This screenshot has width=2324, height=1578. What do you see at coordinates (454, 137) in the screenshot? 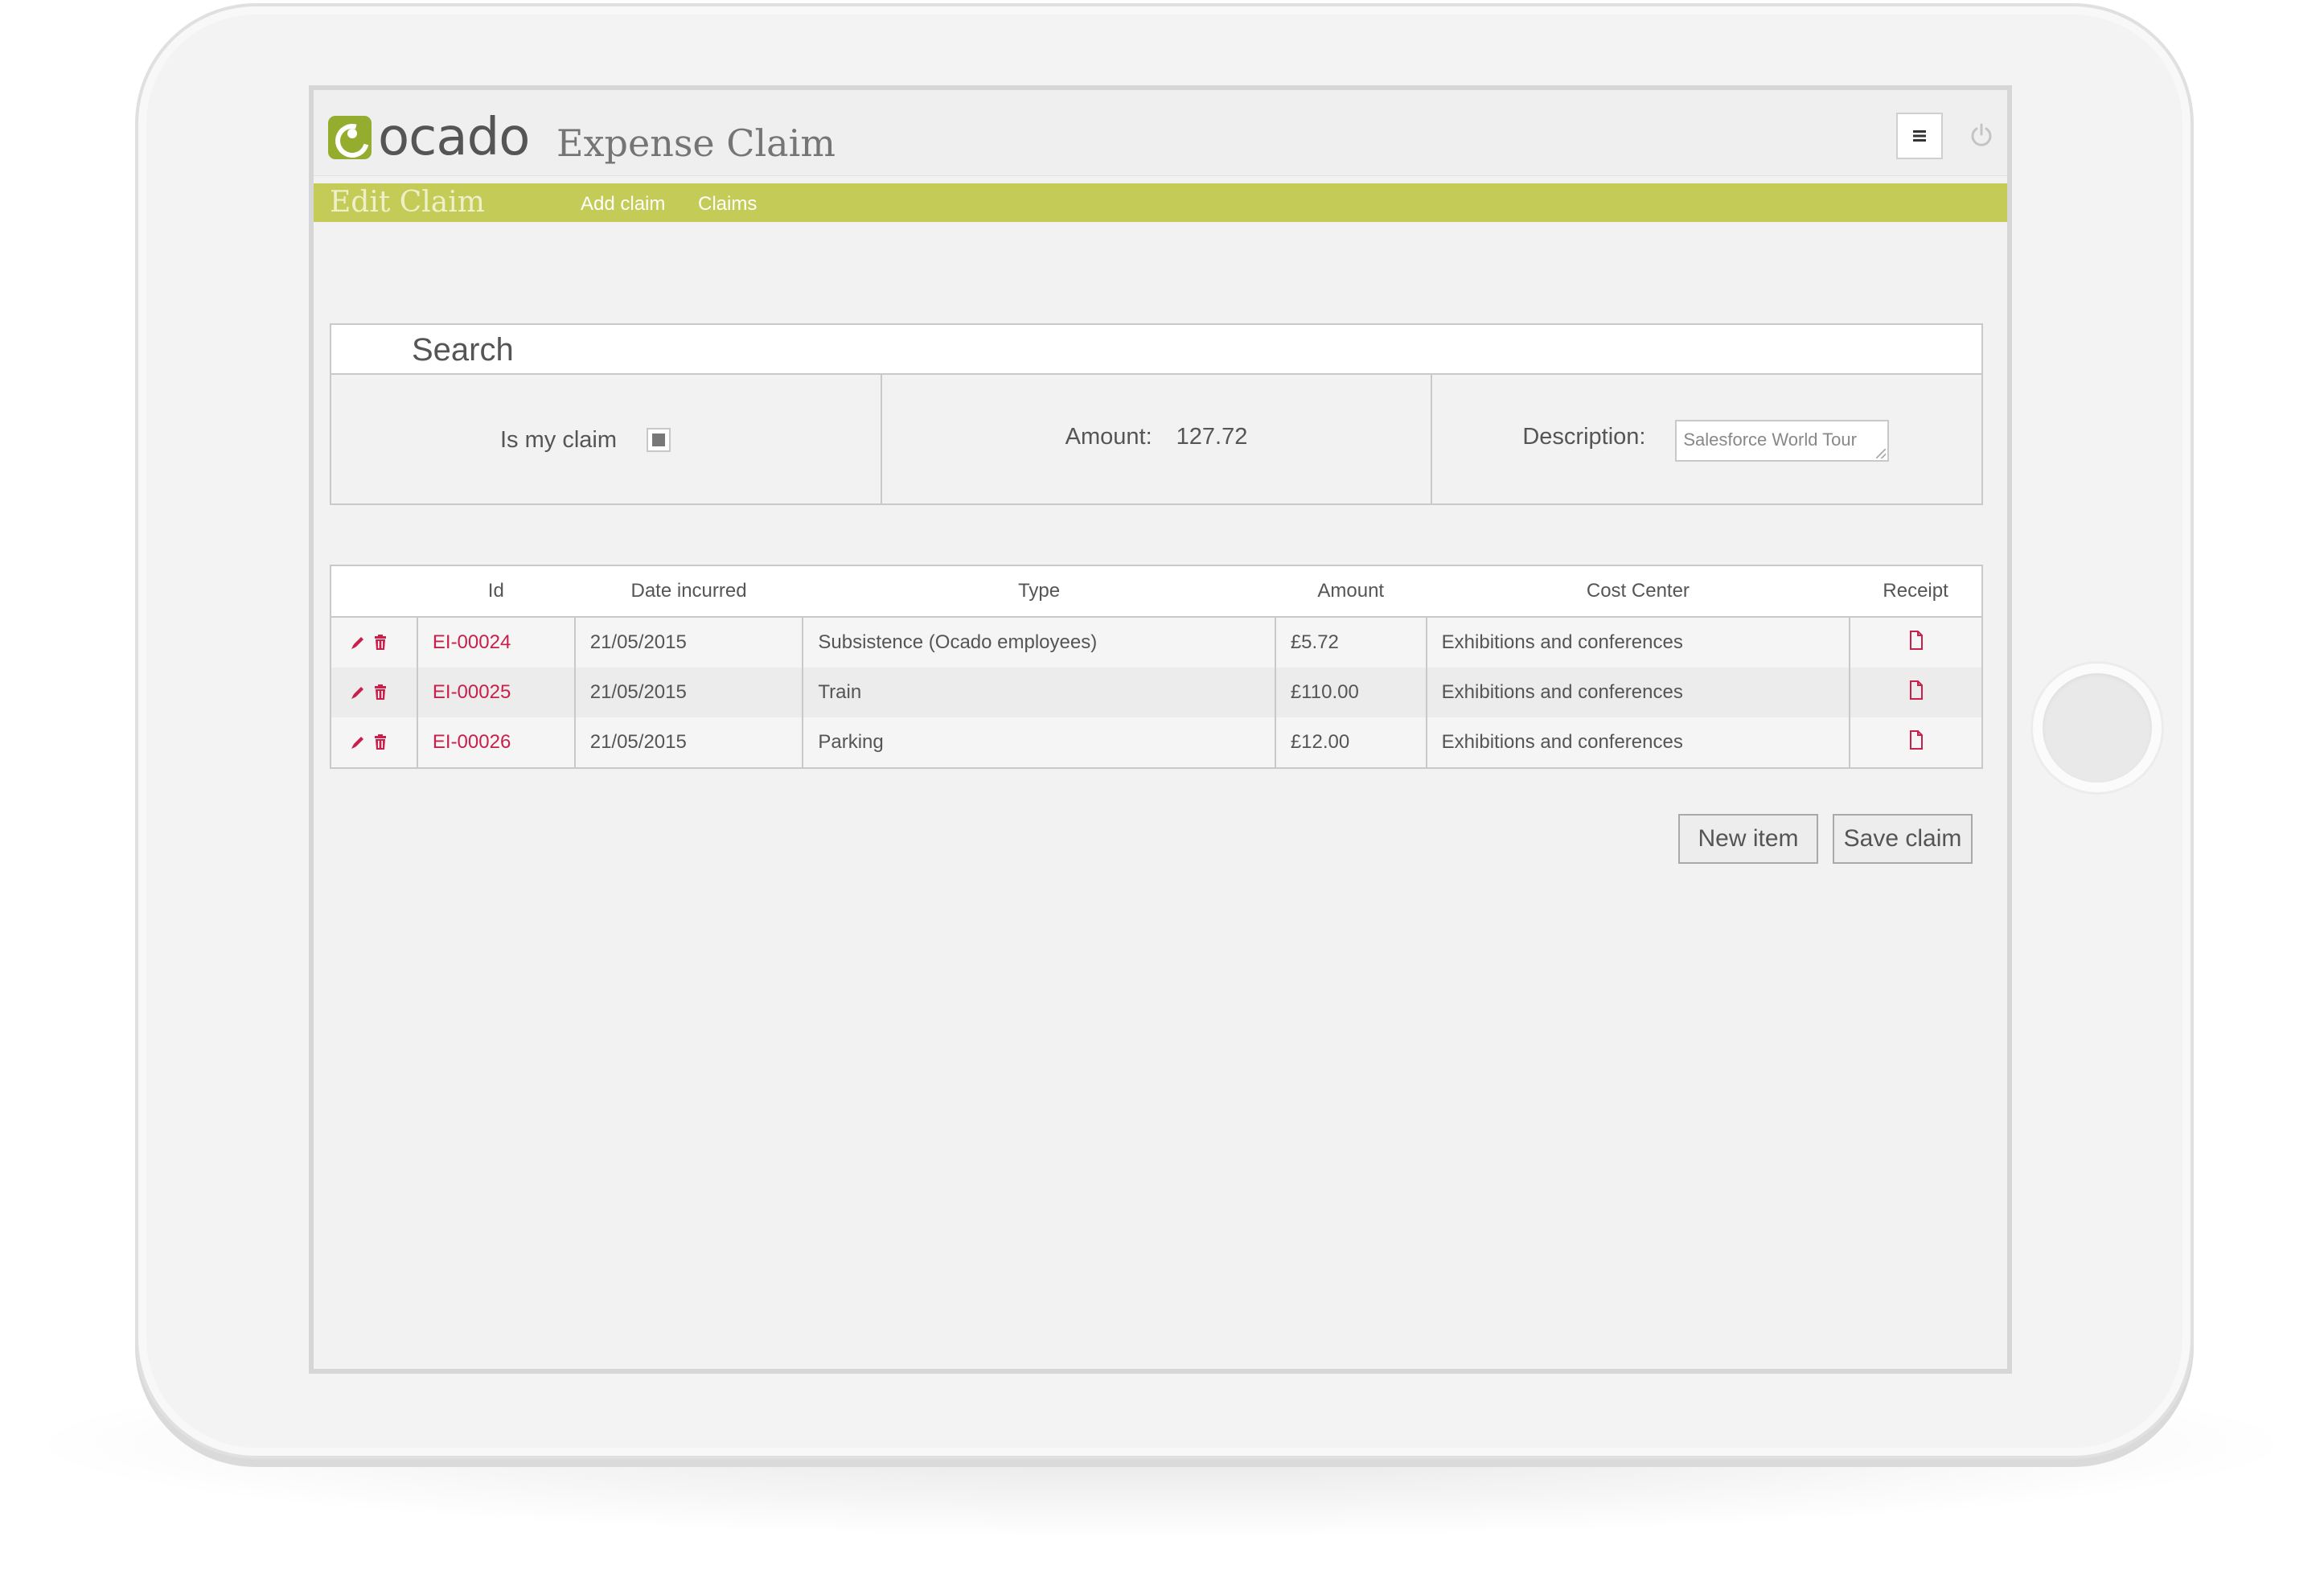
I see `logo-text: ocado` at bounding box center [454, 137].